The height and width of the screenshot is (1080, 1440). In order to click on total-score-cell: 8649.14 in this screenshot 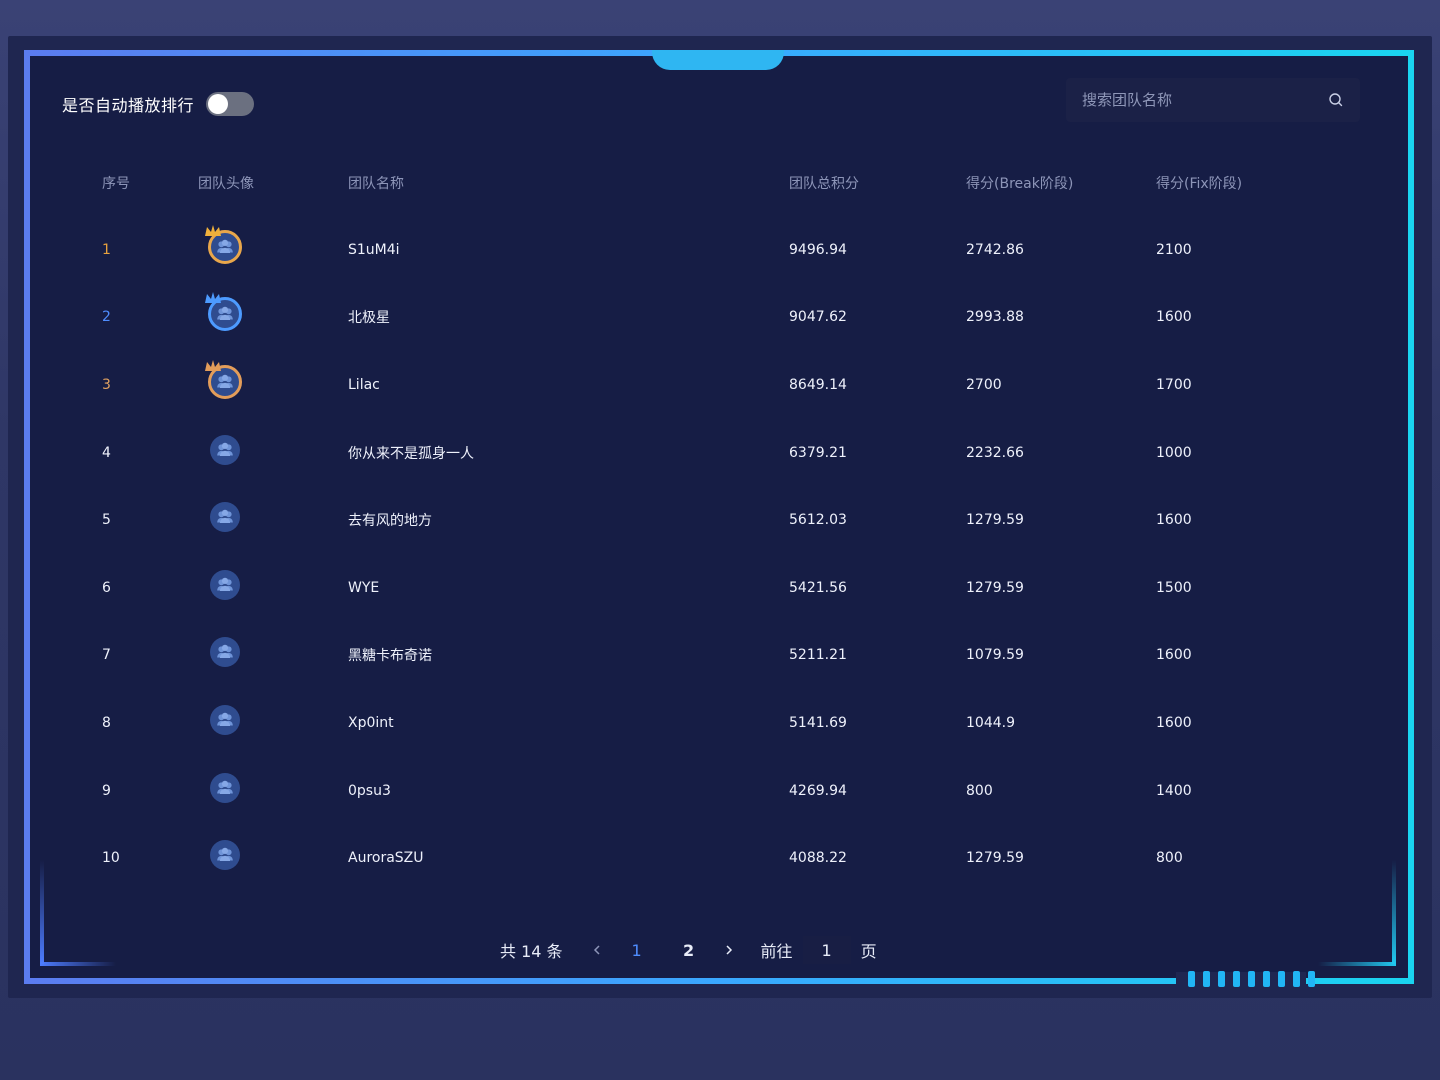, I will do `click(818, 384)`.